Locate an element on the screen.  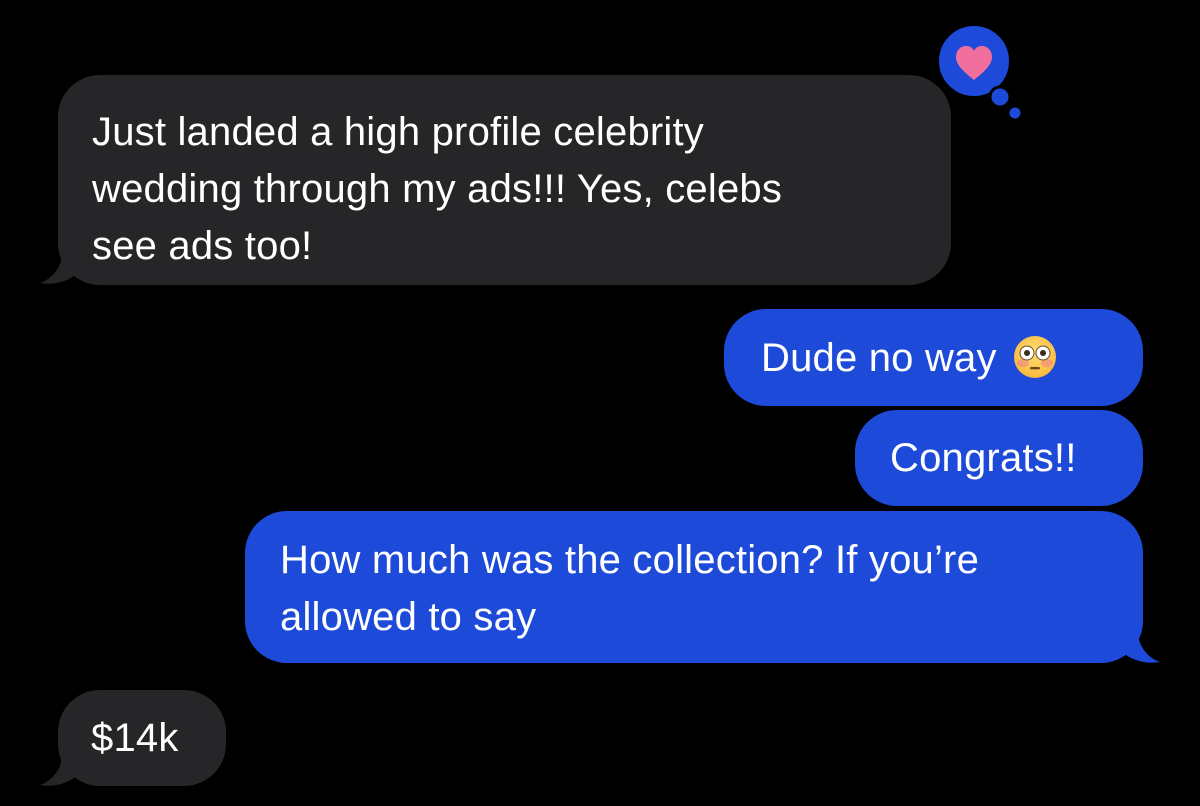
message-bubble-outgoing: Congrats!! is located at coordinates (999, 458).